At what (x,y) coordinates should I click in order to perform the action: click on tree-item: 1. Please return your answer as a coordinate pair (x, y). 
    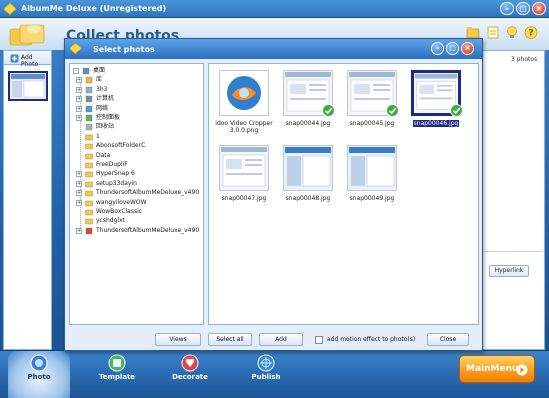
    Looking at the image, I should click on (136, 137).